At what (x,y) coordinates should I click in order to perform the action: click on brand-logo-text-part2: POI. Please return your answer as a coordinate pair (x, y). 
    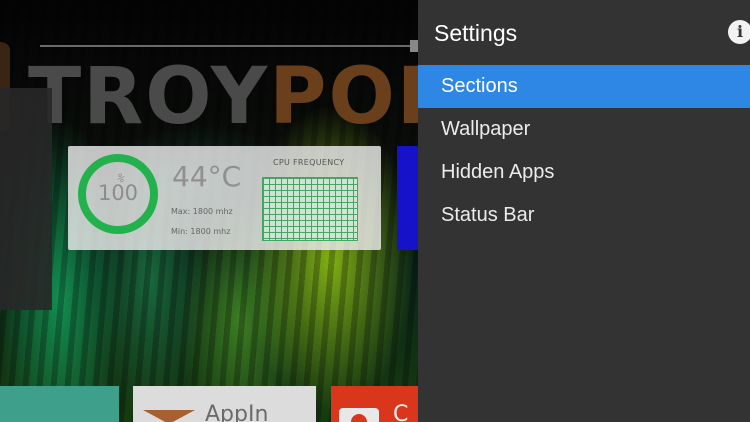
    Looking at the image, I should click on (343, 97).